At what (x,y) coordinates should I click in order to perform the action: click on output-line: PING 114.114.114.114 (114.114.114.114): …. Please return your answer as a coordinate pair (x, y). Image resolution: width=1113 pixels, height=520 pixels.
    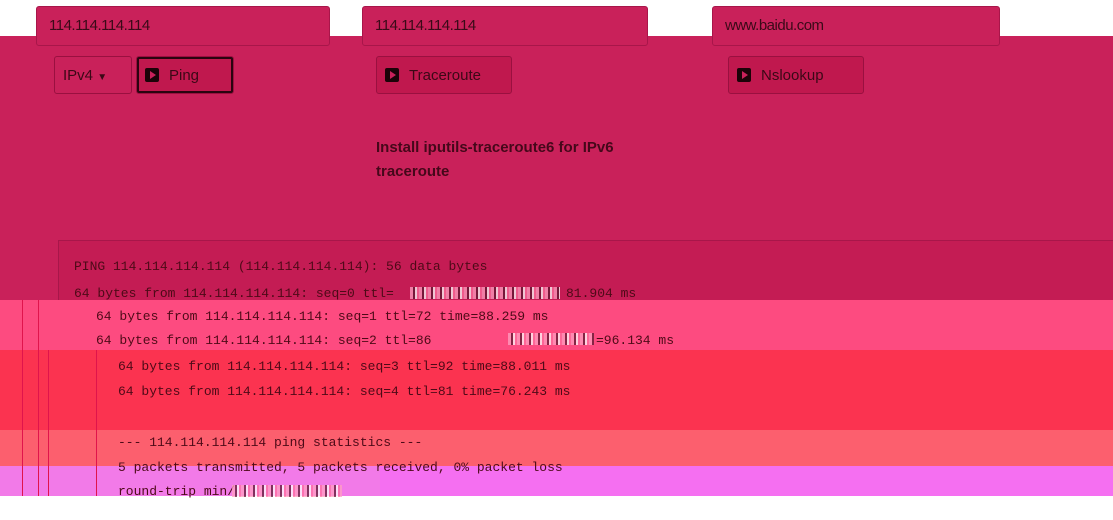
    Looking at the image, I should click on (281, 266).